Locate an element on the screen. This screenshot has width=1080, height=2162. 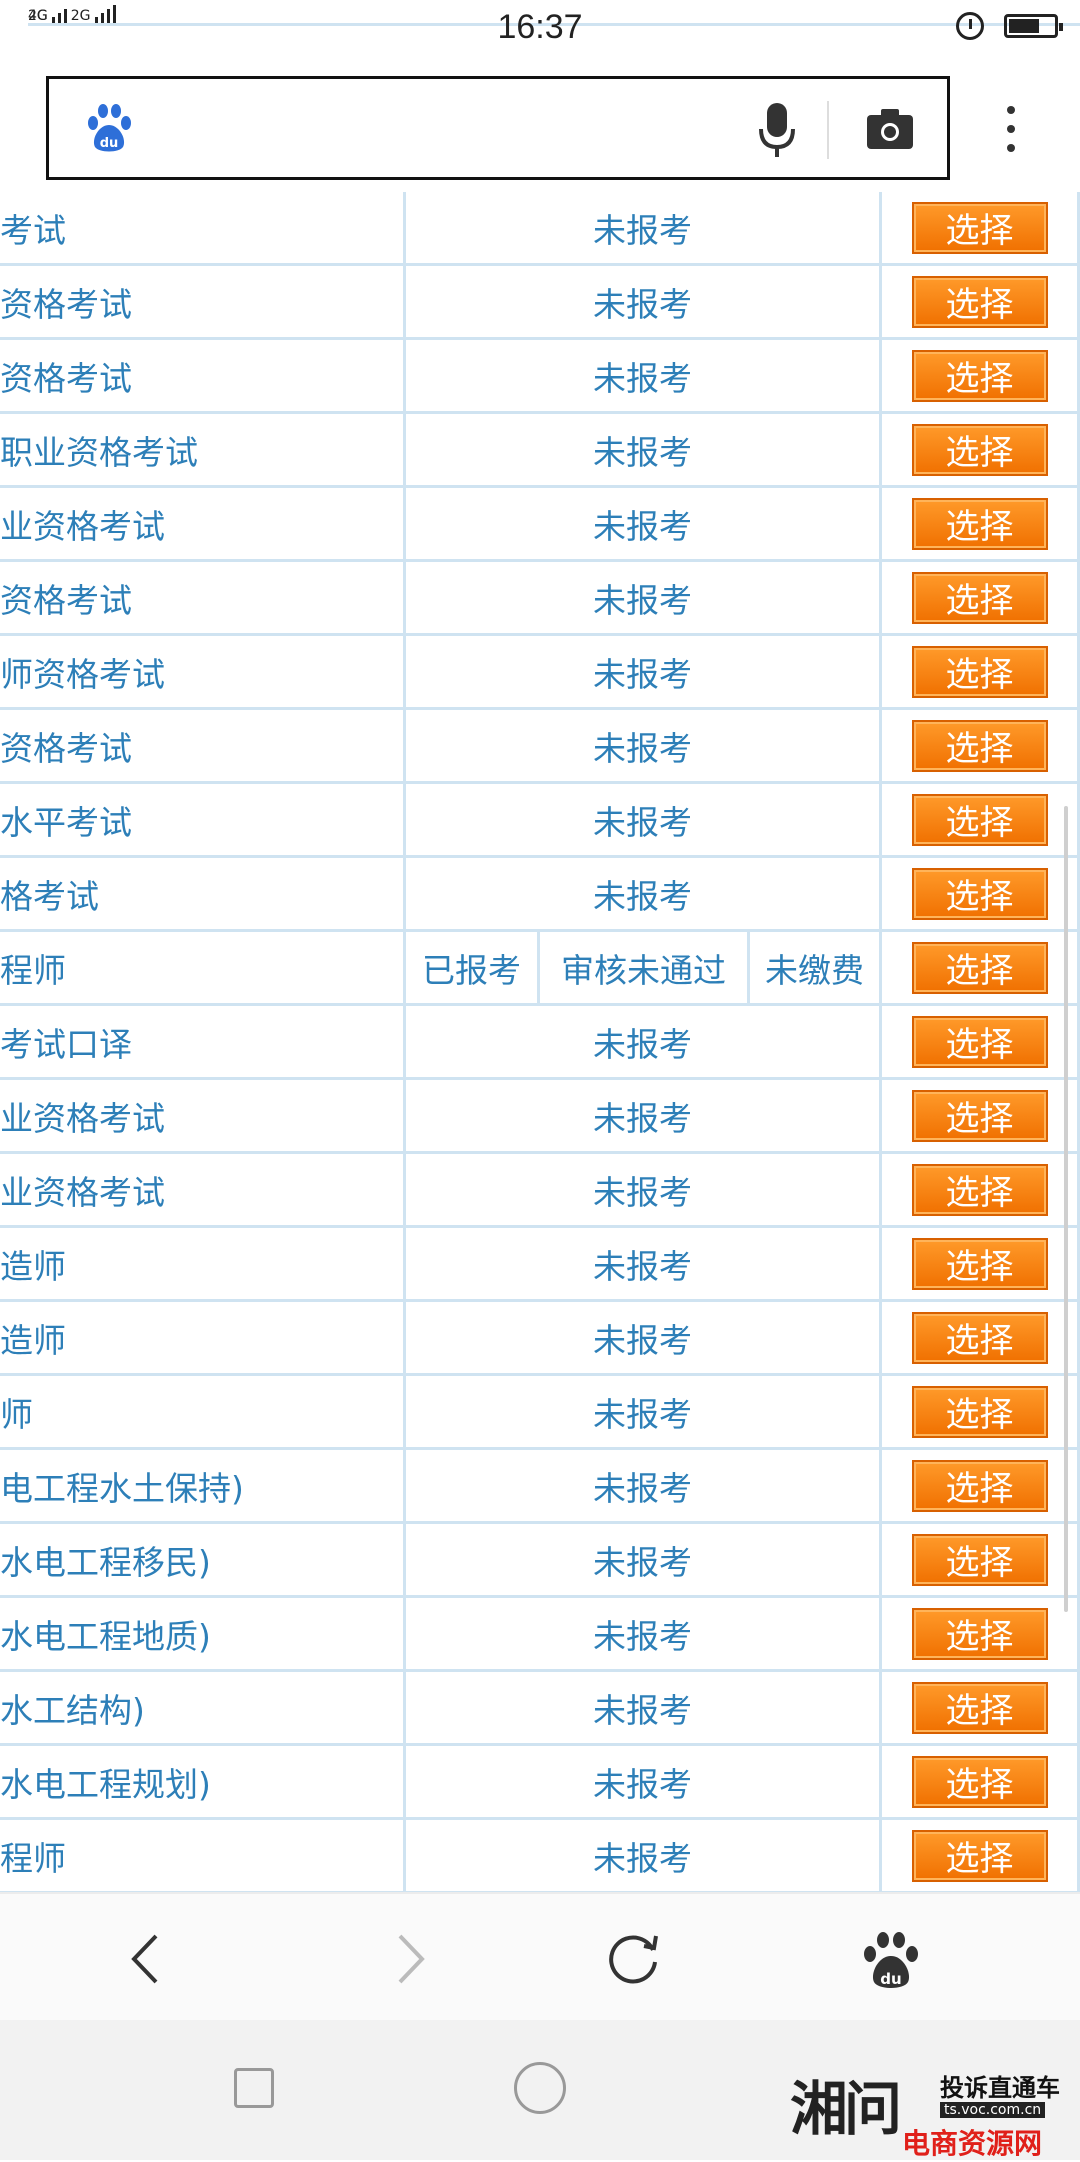
scrollbar is located at coordinates (1066, 1209).